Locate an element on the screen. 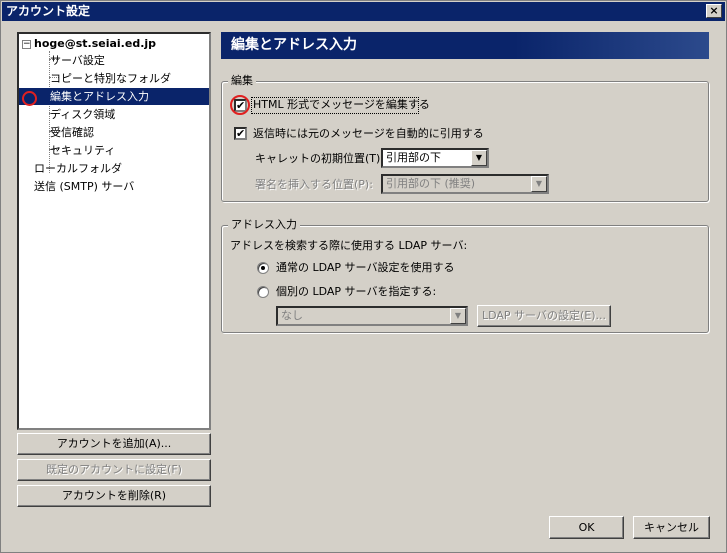 This screenshot has height=553, width=727. tree-item-copies-folders: コピーと特別なフォルダ is located at coordinates (109, 78).